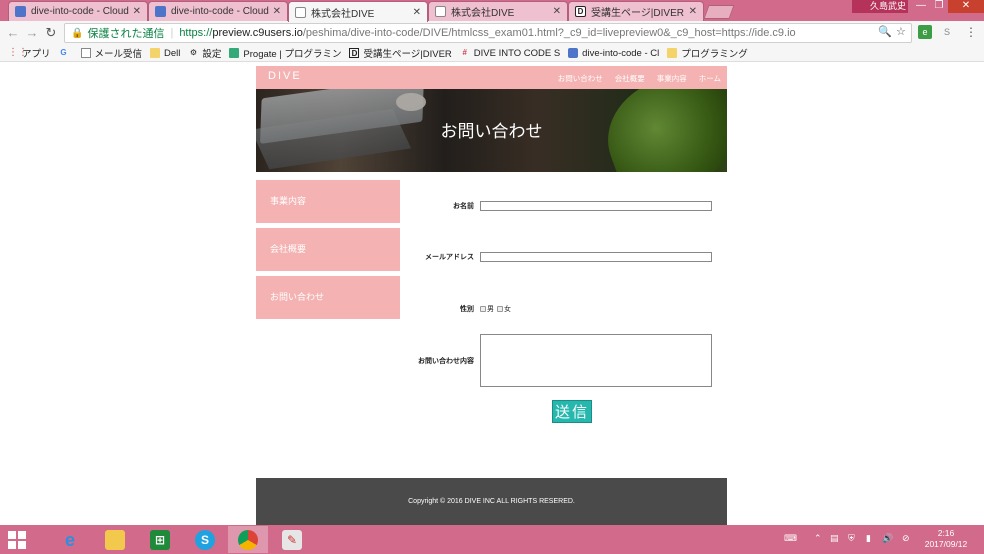 The width and height of the screenshot is (984, 554). I want to click on browser-tab-2: dive-into-code - Cloud9 ✕, so click(218, 11).